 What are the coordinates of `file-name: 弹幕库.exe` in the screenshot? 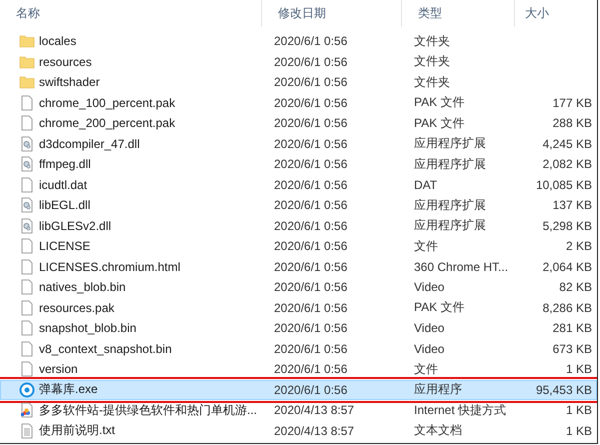 It's located at (68, 389).